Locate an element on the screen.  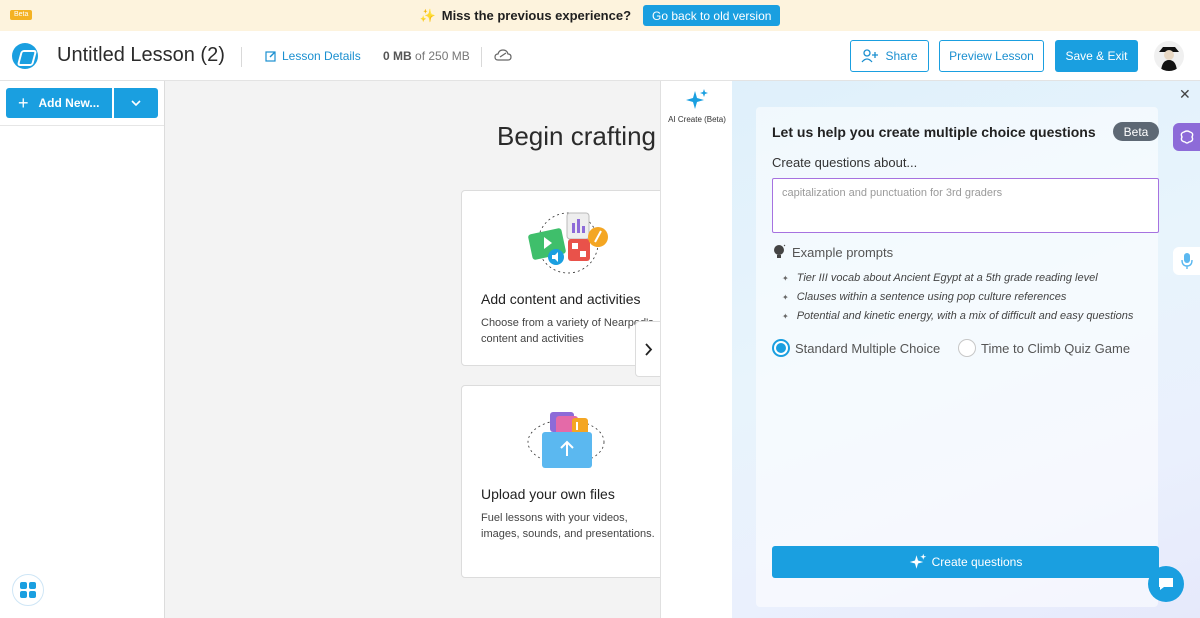
example-prompts-heading: Example prompts is located at coordinates (832, 252).